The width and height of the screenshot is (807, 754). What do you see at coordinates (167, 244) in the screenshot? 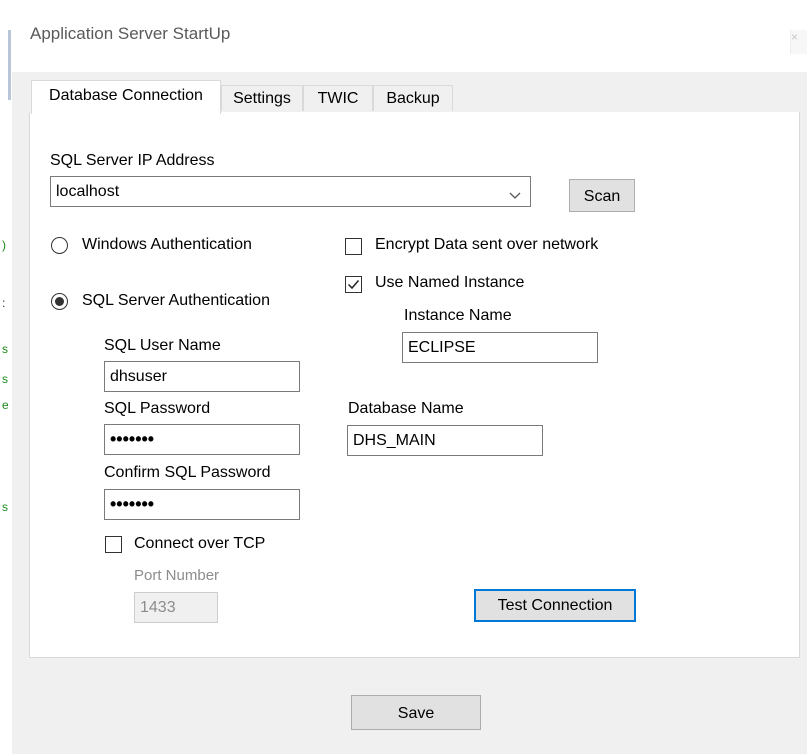
I see `windows-auth-label: Windows Authentication` at bounding box center [167, 244].